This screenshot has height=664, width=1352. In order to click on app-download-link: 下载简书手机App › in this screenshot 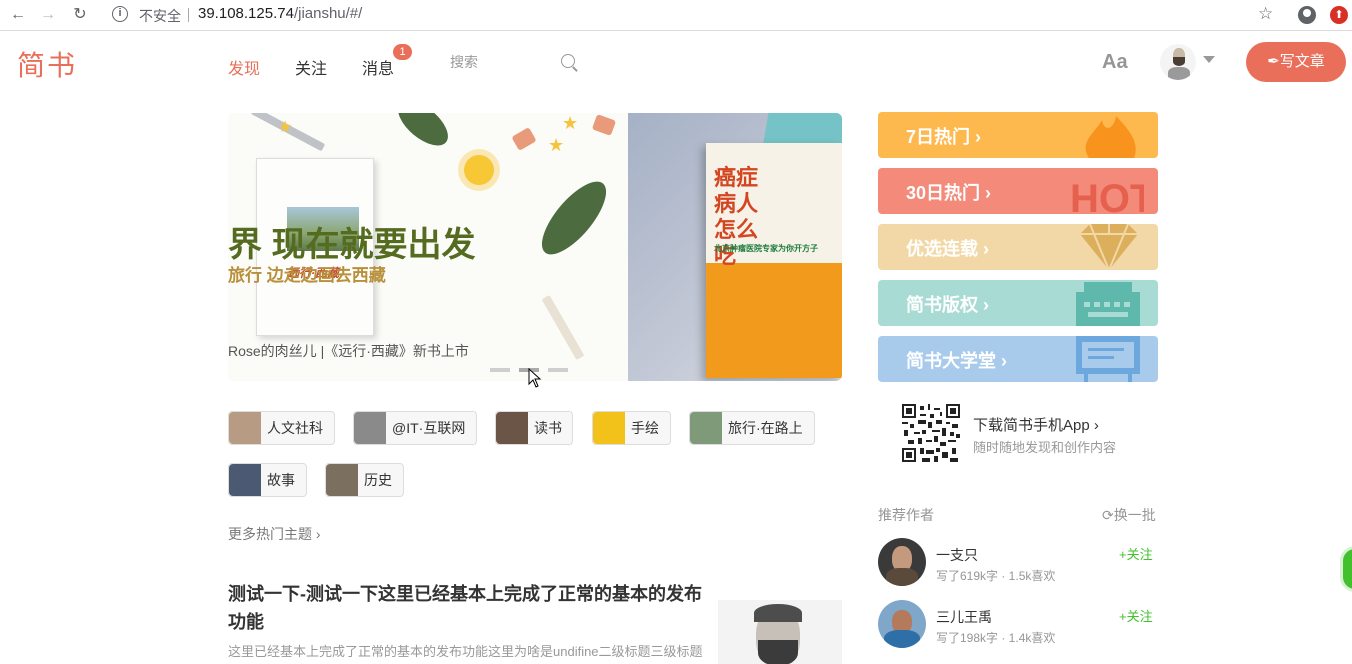, I will do `click(1036, 424)`.